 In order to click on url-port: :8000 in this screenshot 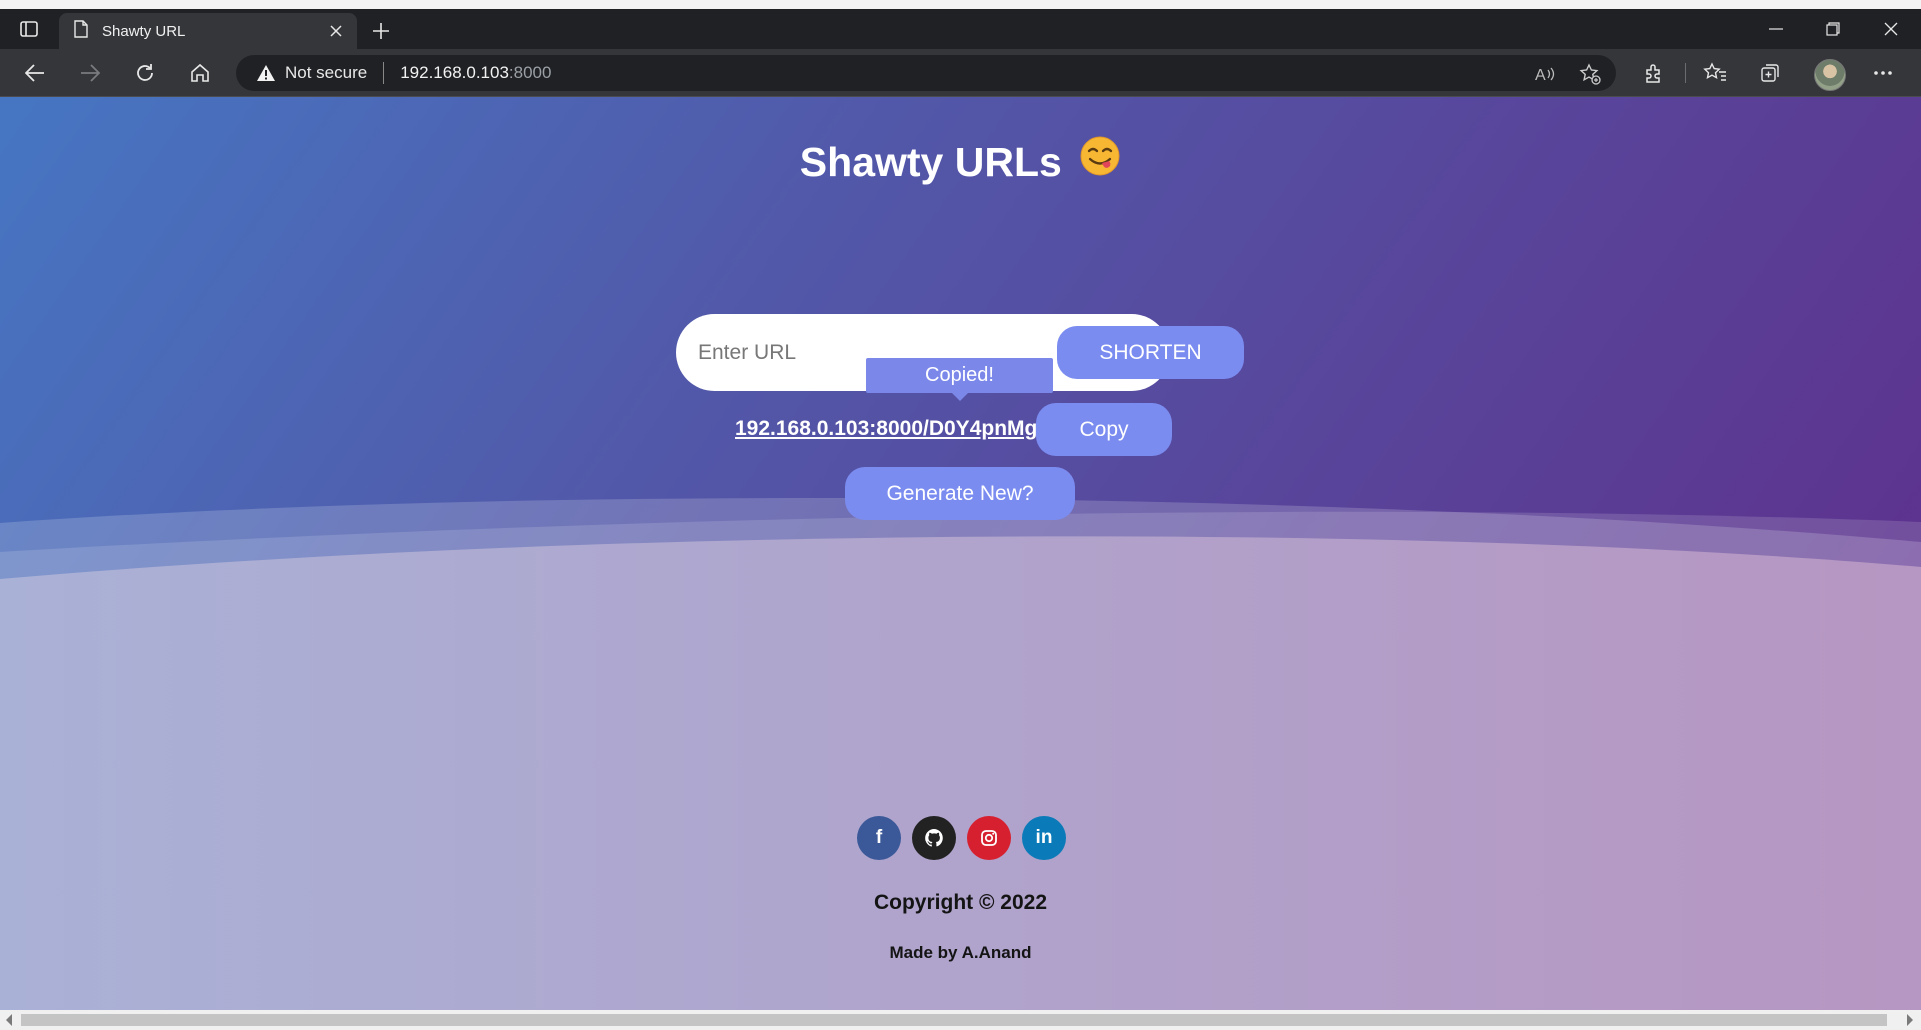, I will do `click(530, 72)`.